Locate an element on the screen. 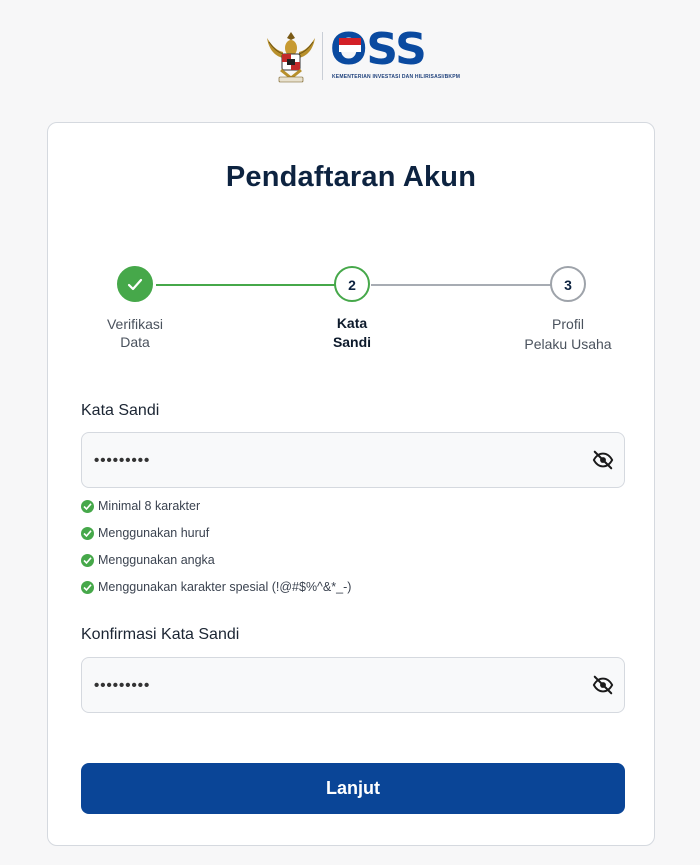 The width and height of the screenshot is (700, 865). step-2-label: Kata Sandi is located at coordinates (352, 332).